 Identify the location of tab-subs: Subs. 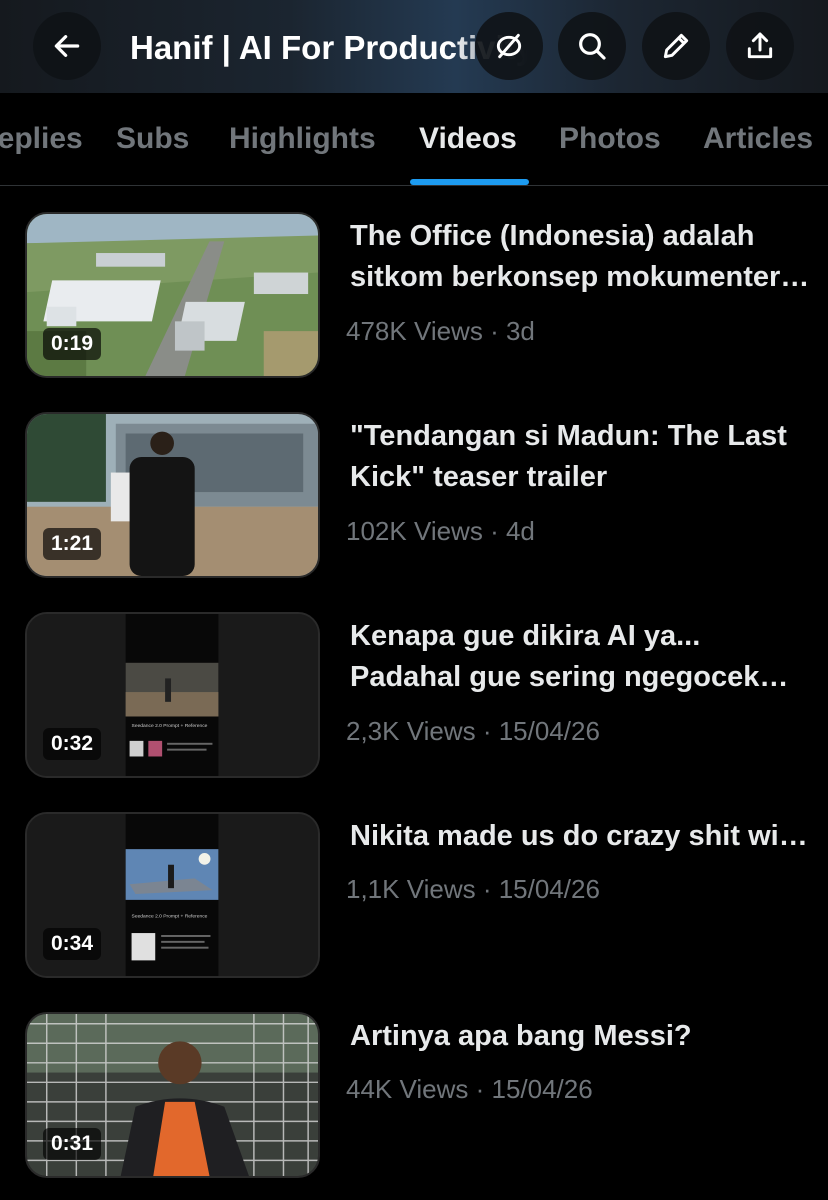
(152, 139).